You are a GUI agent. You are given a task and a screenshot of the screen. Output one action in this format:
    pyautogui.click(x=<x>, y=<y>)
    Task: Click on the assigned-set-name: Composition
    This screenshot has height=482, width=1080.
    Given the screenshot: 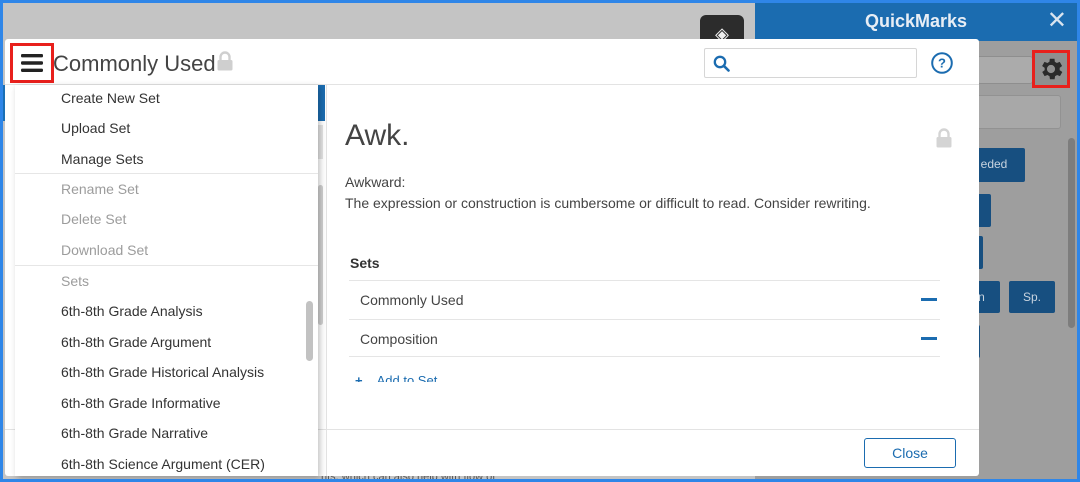 What is the action you would take?
    pyautogui.click(x=399, y=339)
    